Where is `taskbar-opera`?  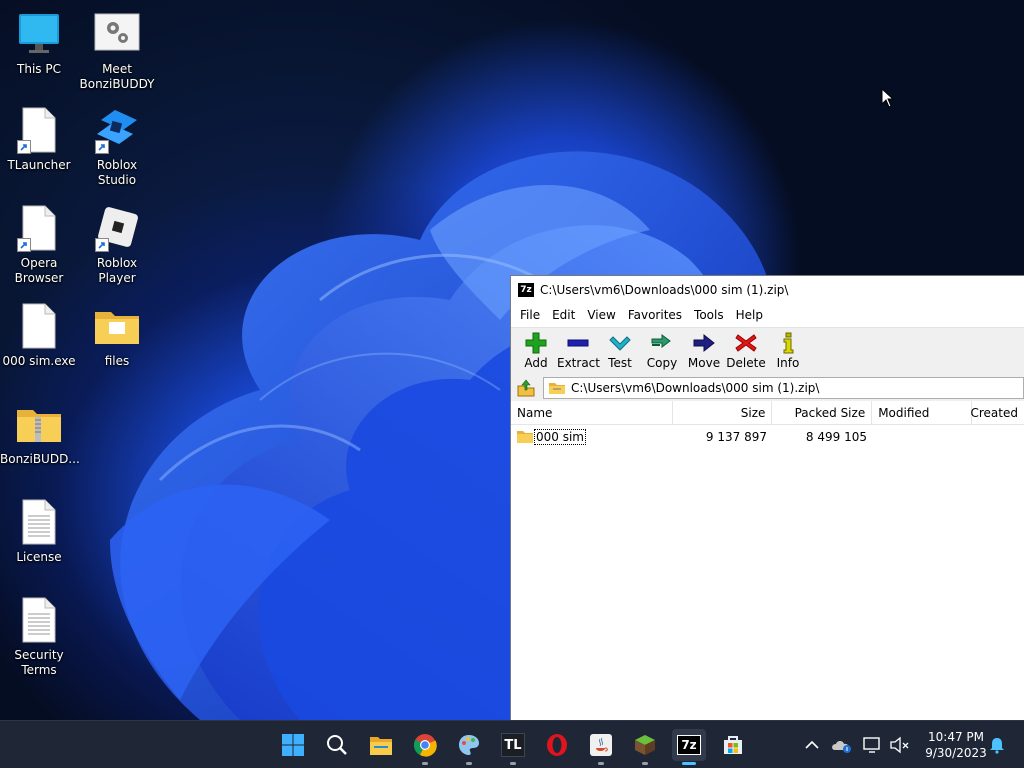 taskbar-opera is located at coordinates (557, 745).